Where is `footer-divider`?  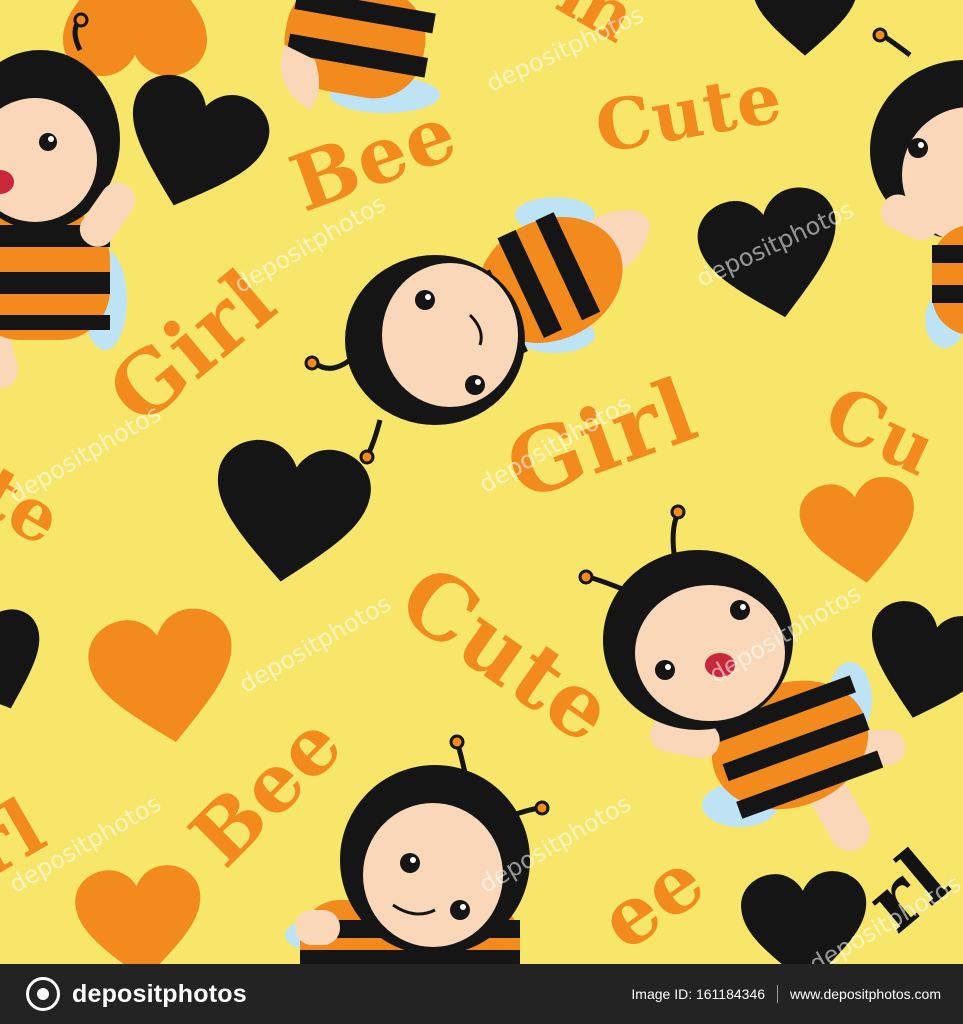 footer-divider is located at coordinates (778, 994).